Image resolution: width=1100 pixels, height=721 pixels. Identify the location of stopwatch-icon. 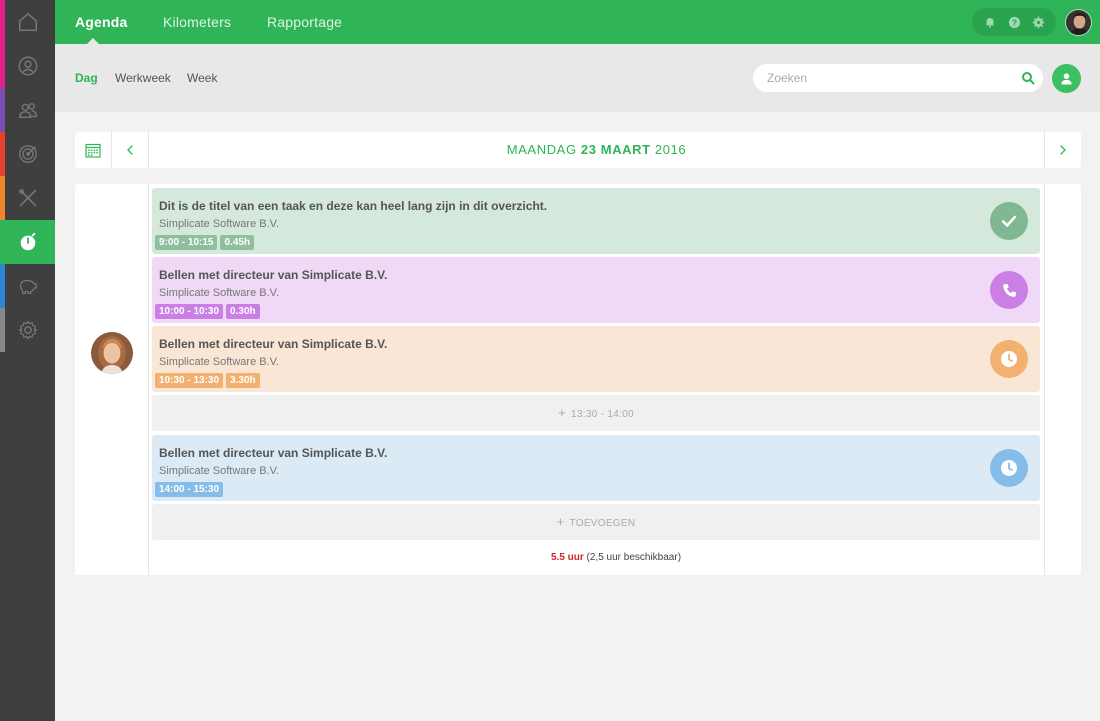
(27, 241).